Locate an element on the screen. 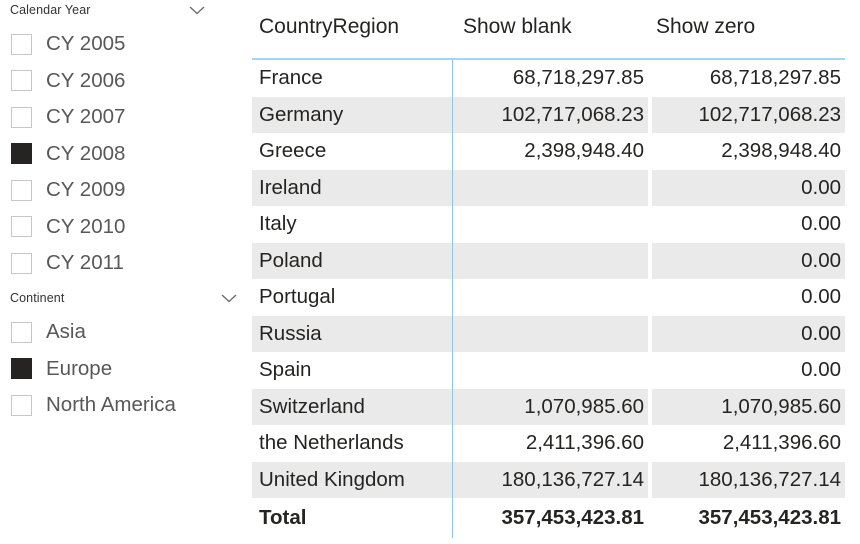  slicer-item-asia: Asia is located at coordinates (124, 332).